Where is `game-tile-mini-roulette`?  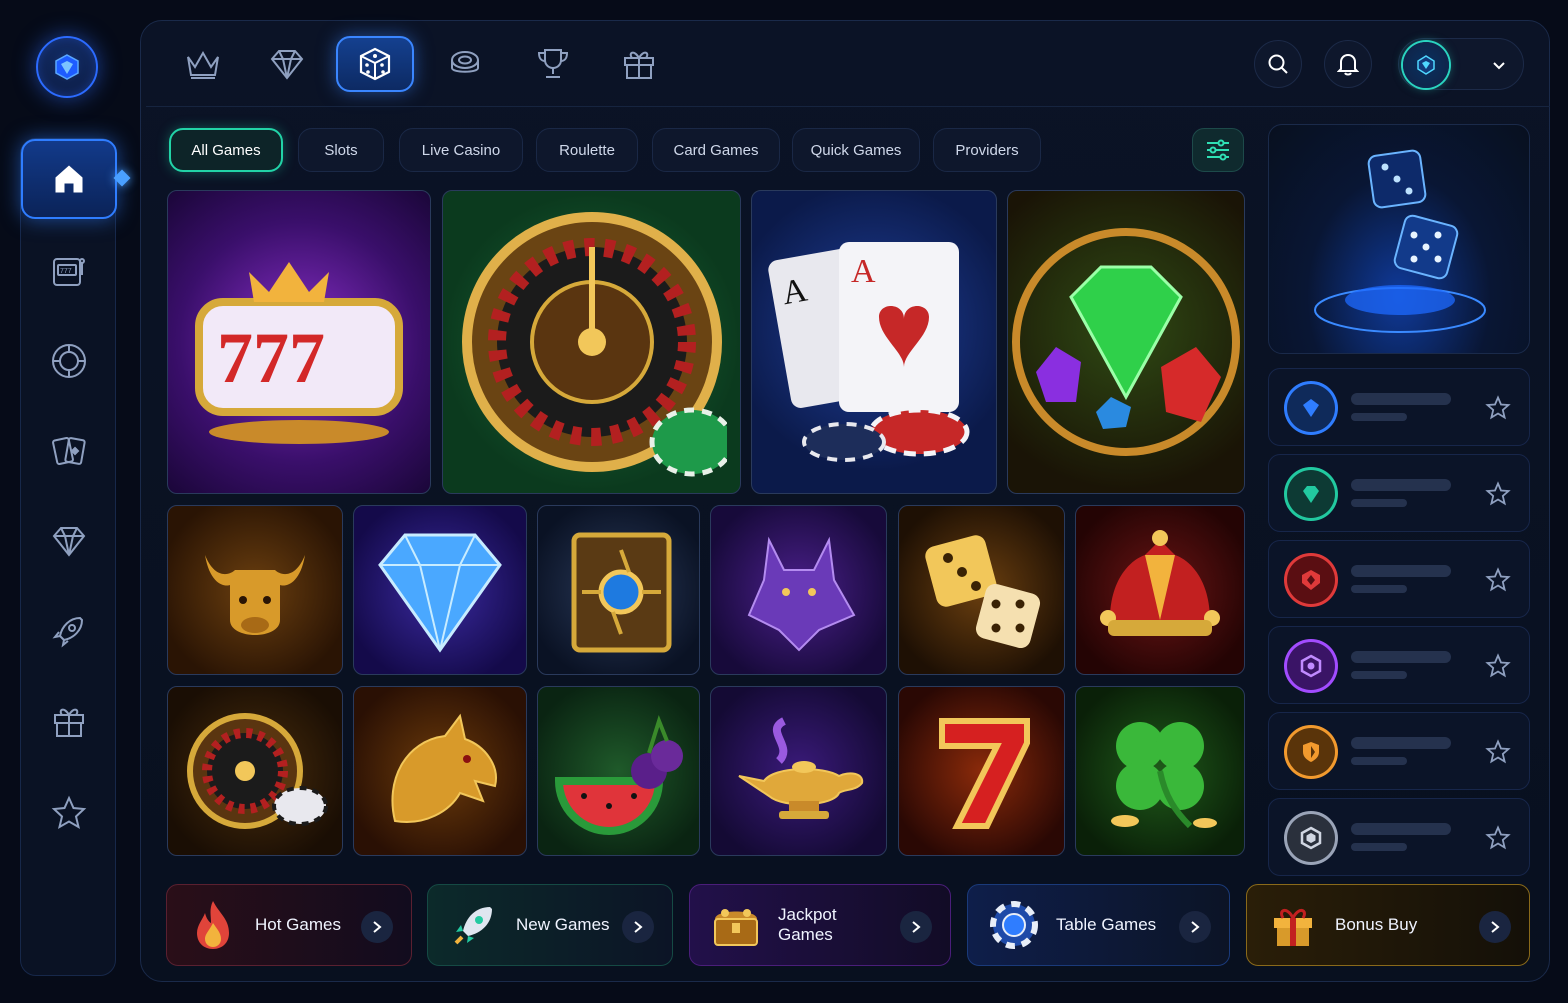 game-tile-mini-roulette is located at coordinates (255, 771).